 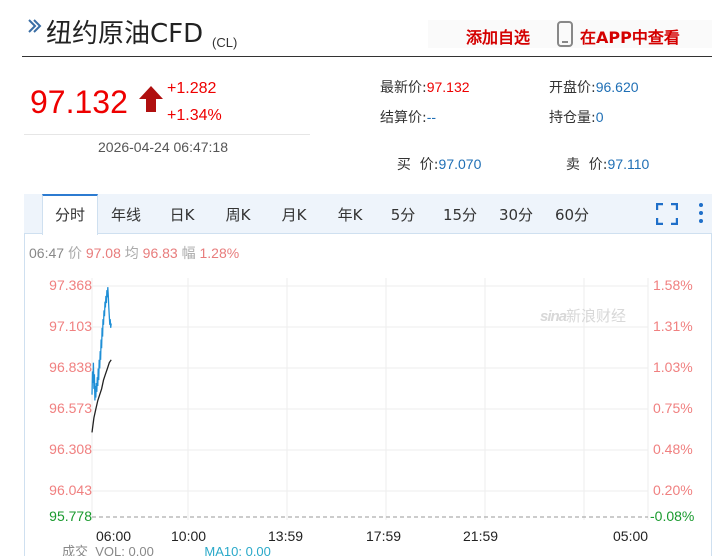 What do you see at coordinates (672, 516) in the screenshot?
I see `y-tick-right: -0.08%` at bounding box center [672, 516].